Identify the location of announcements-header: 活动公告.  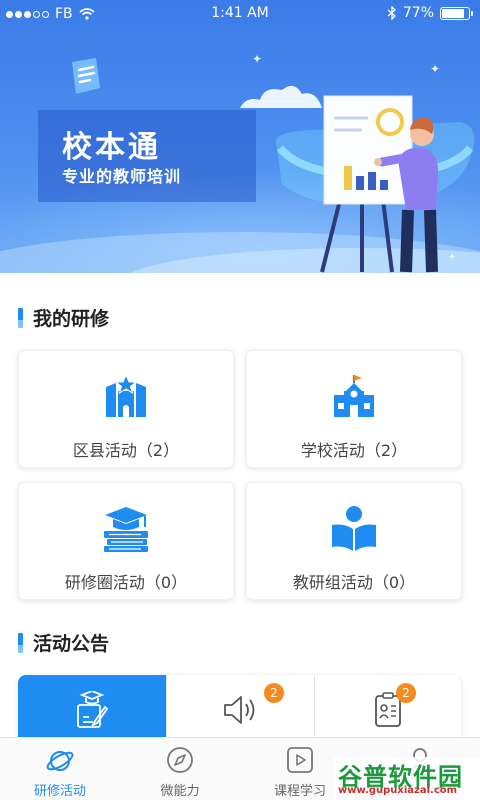
(63, 642).